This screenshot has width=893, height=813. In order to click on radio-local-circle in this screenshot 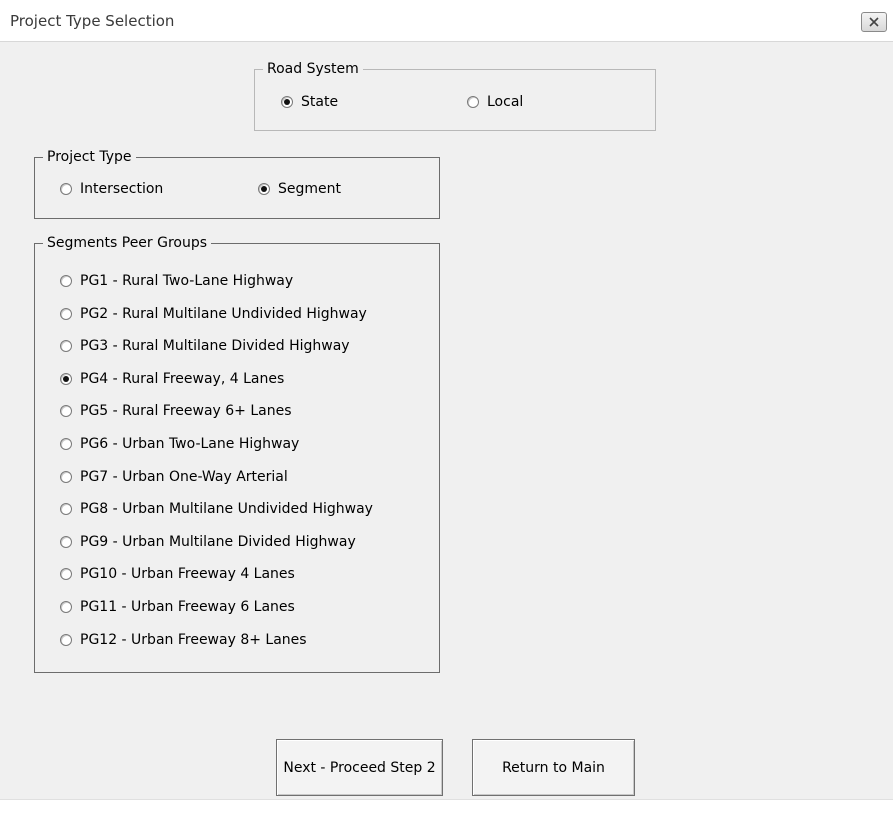, I will do `click(473, 102)`.